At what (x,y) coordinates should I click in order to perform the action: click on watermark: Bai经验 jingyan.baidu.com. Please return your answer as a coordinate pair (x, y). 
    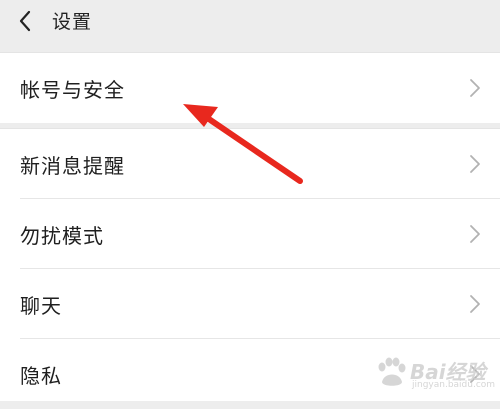
    Looking at the image, I should click on (435, 374).